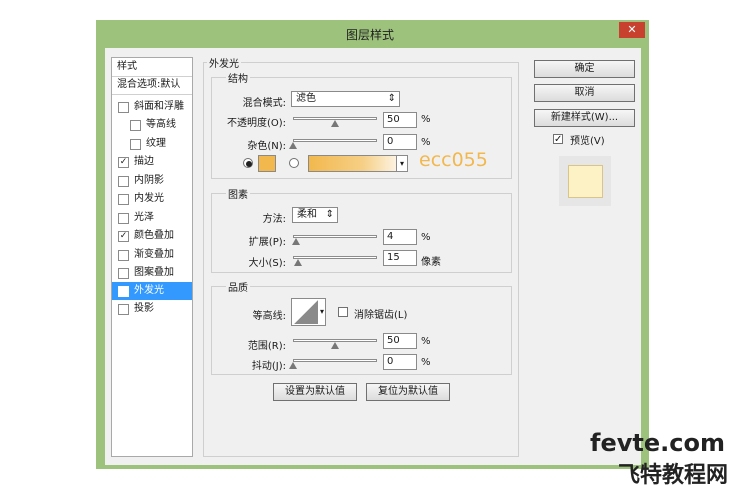 Image resolution: width=750 pixels, height=493 pixels. What do you see at coordinates (345, 99) in the screenshot?
I see `blend-mode-select: 滤色 ⇕` at bounding box center [345, 99].